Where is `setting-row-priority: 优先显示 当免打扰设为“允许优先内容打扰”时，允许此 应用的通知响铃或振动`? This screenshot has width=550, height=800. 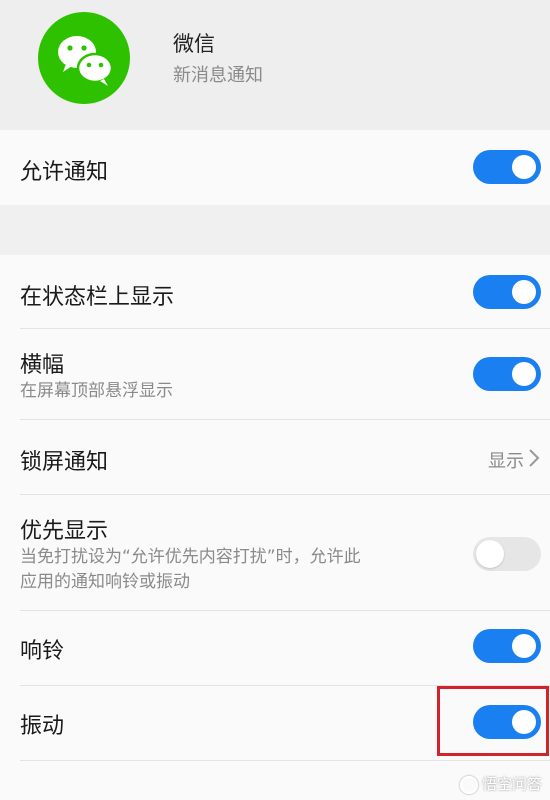
setting-row-priority: 优先显示 当免打扰设为“允许优先内容打扰”时，允许此 应用的通知响铃或振动 is located at coordinates (275, 552).